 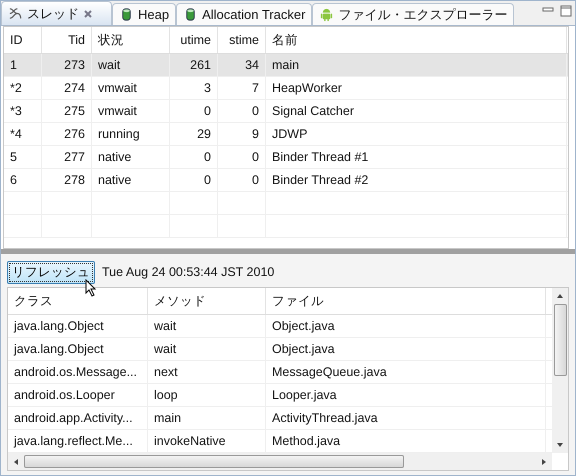 I want to click on horizontal-scrollbar, so click(x=280, y=461).